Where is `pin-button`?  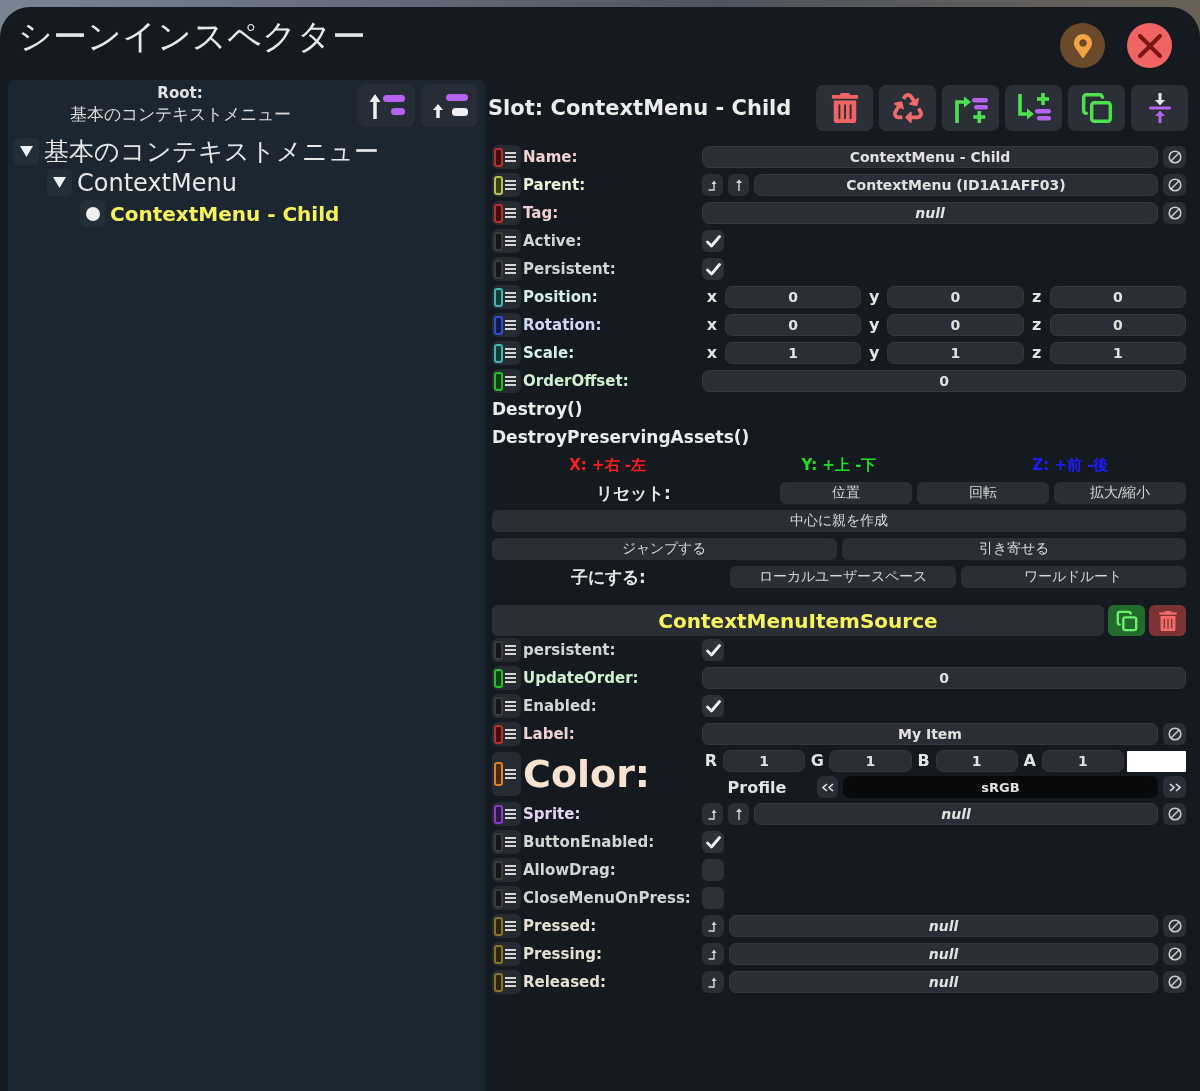
pin-button is located at coordinates (1082, 45).